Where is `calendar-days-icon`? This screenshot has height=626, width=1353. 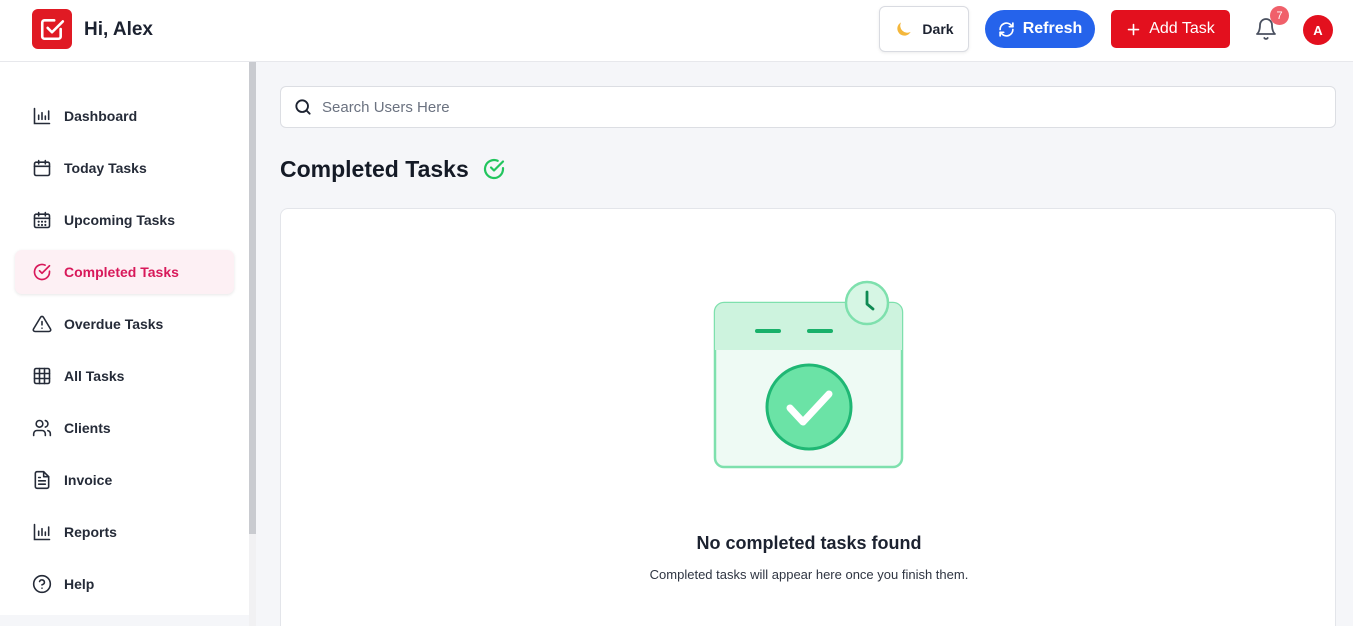
calendar-days-icon is located at coordinates (42, 220).